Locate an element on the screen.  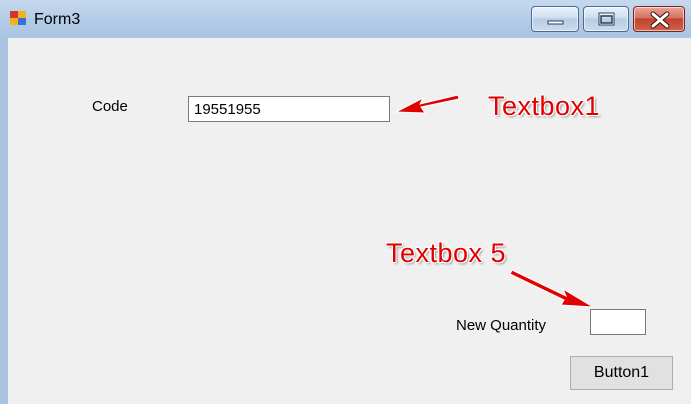
maximize-button is located at coordinates (606, 19).